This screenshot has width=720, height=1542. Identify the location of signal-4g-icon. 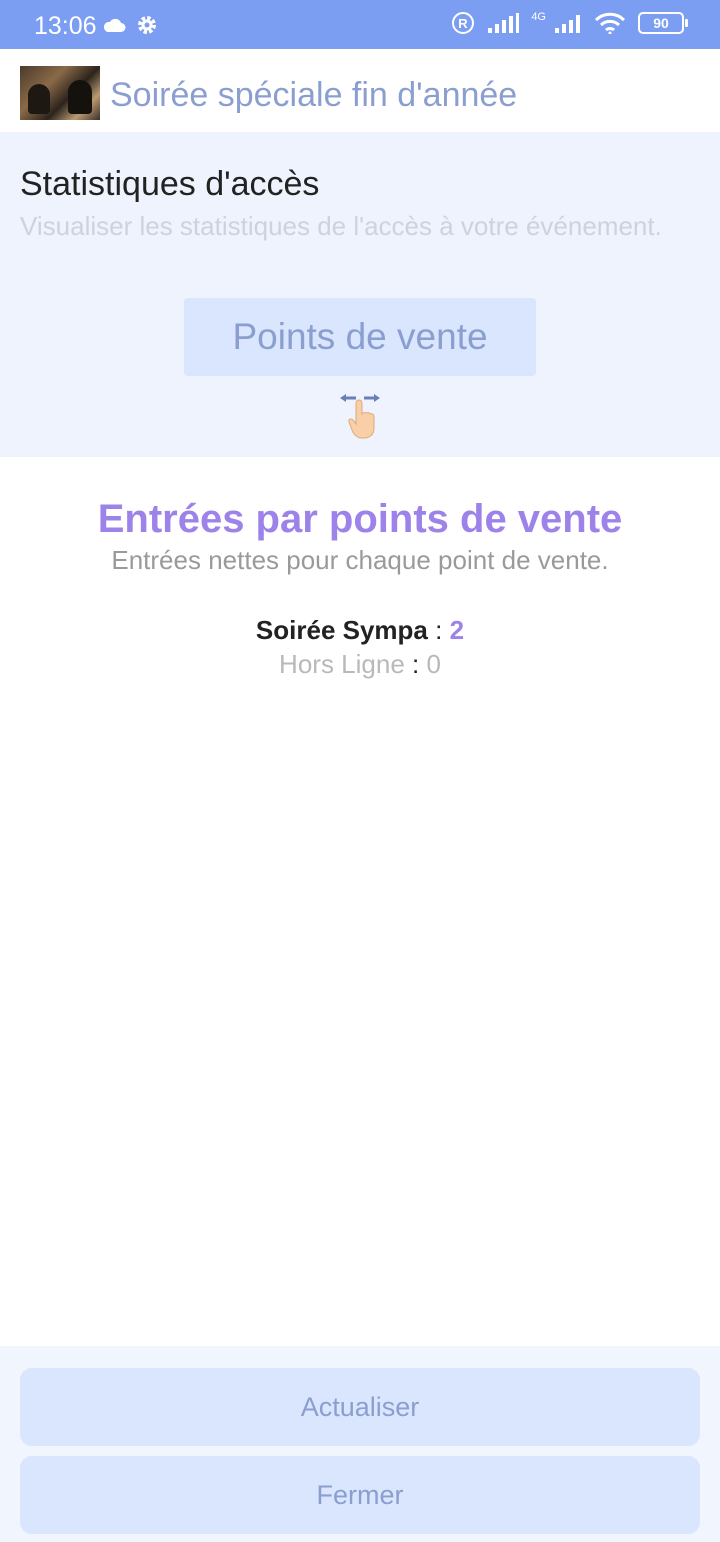
(567, 24).